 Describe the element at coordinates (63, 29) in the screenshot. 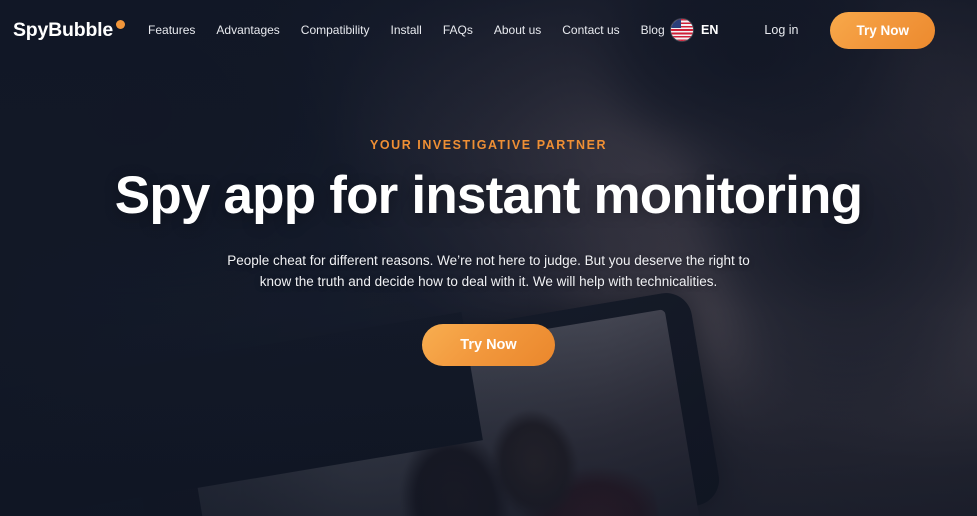

I see `logo-text: SpyBubble` at that location.